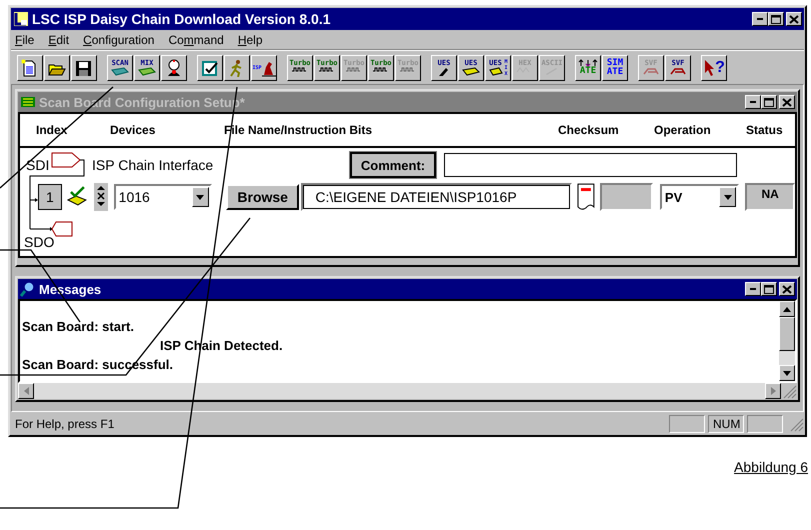 Image resolution: width=811 pixels, height=530 pixels. I want to click on chain-name: ISP Chain Interface, so click(153, 165).